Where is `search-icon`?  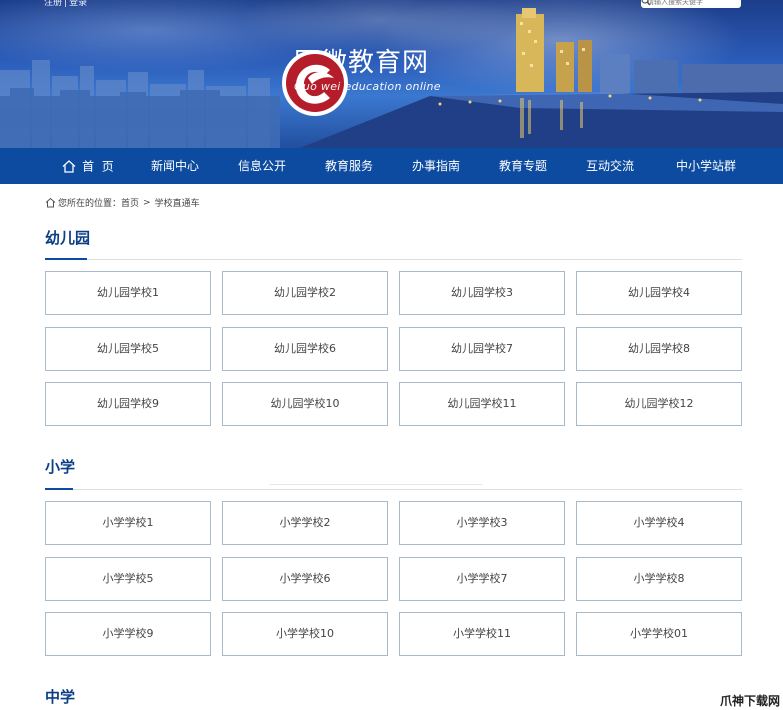
search-icon is located at coordinates (688, 3).